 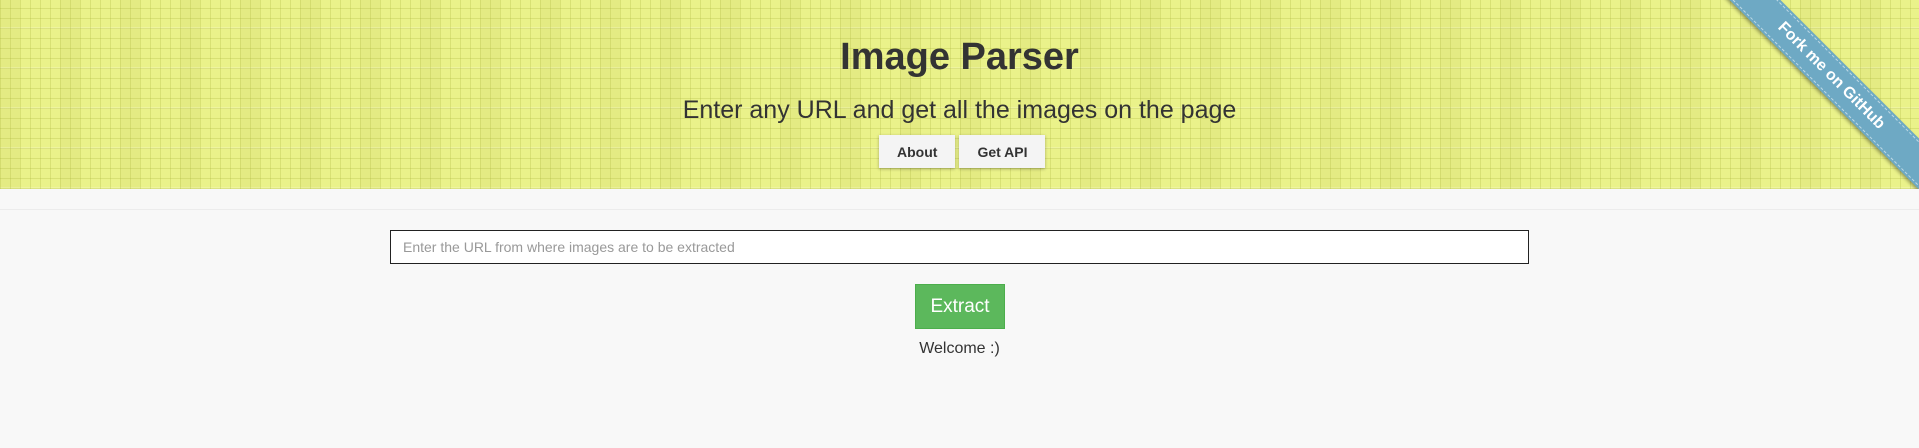 I want to click on fork-me-on-github-ribbon: Fork me on GitHub, so click(x=1819, y=94).